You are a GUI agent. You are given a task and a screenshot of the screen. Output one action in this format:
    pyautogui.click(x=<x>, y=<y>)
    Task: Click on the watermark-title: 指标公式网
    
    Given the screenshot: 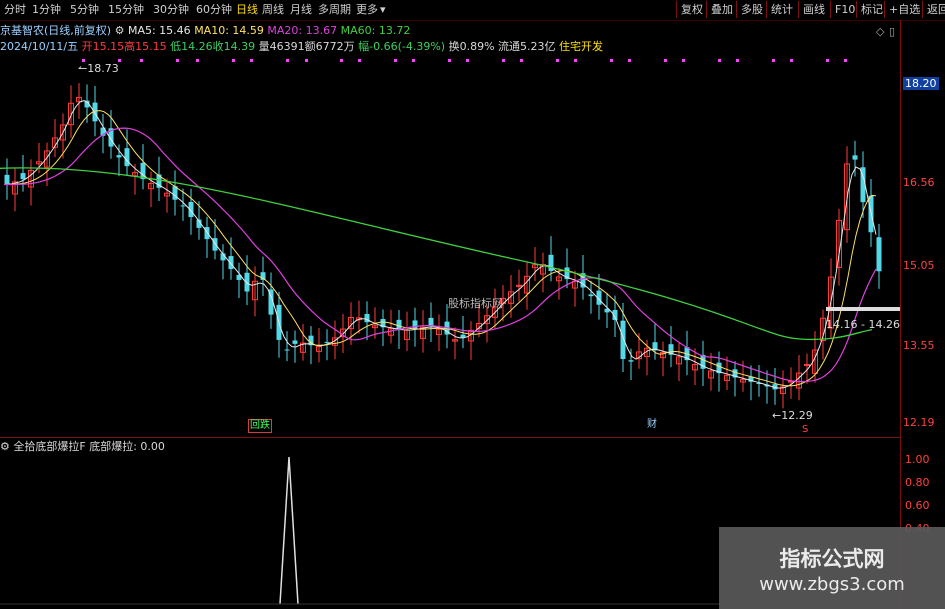 What is the action you would take?
    pyautogui.click(x=832, y=559)
    